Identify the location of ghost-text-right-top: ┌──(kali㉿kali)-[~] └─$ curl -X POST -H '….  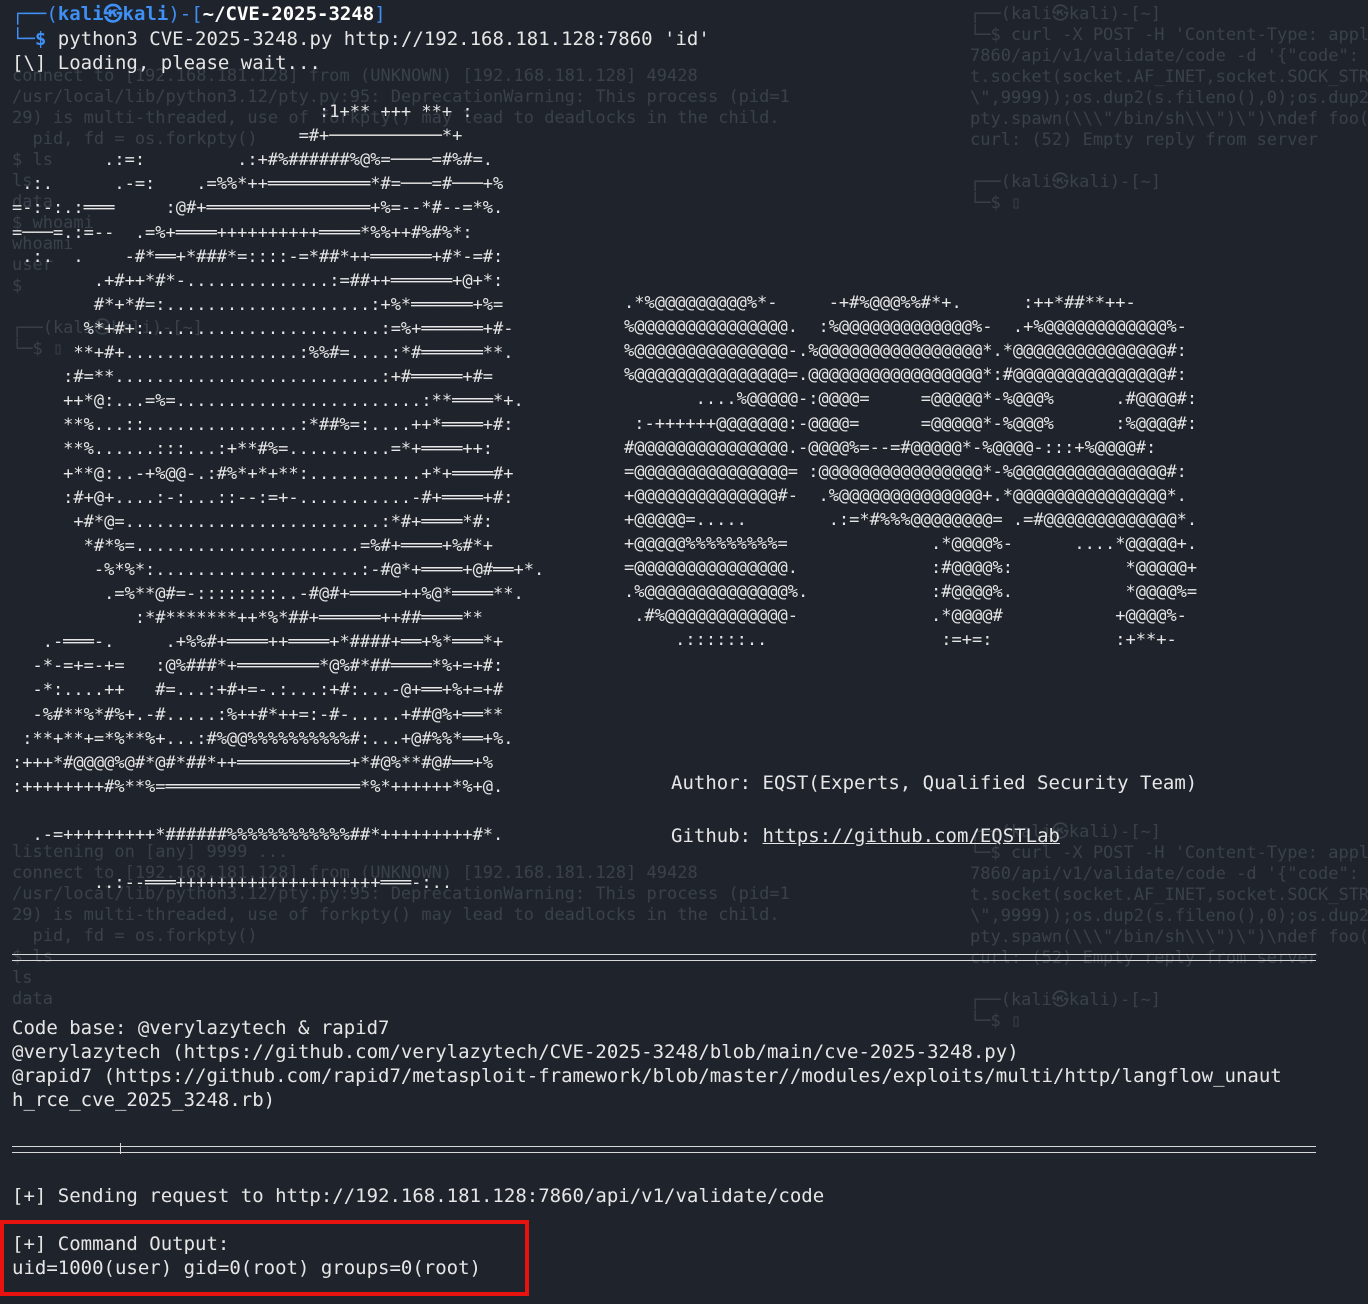
(1169, 108).